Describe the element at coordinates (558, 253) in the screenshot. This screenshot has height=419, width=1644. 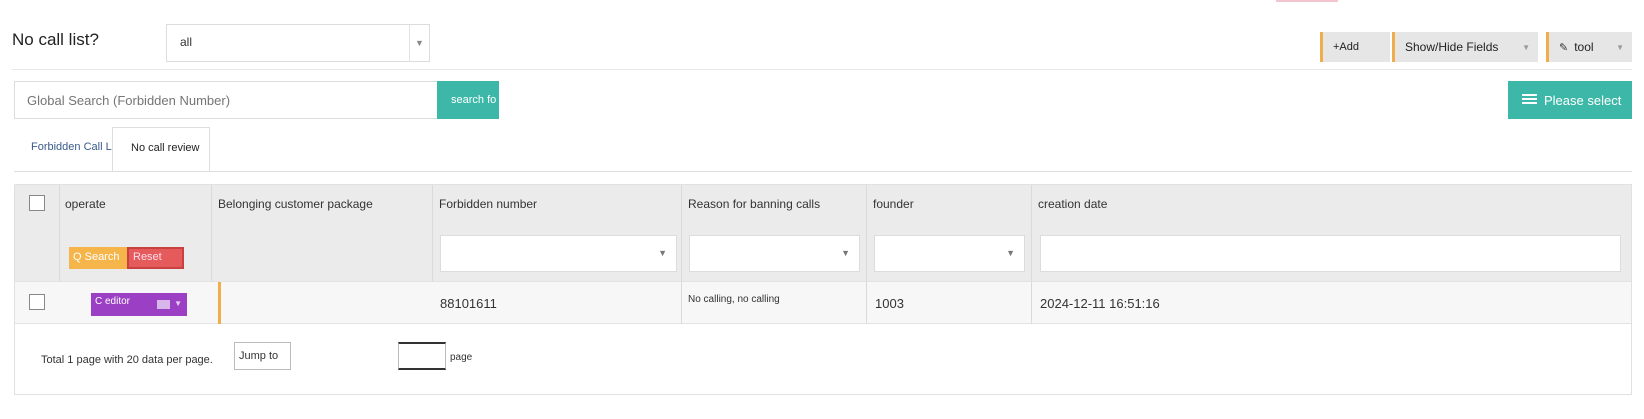
I see `forbidden-number-filter: ▼` at that location.